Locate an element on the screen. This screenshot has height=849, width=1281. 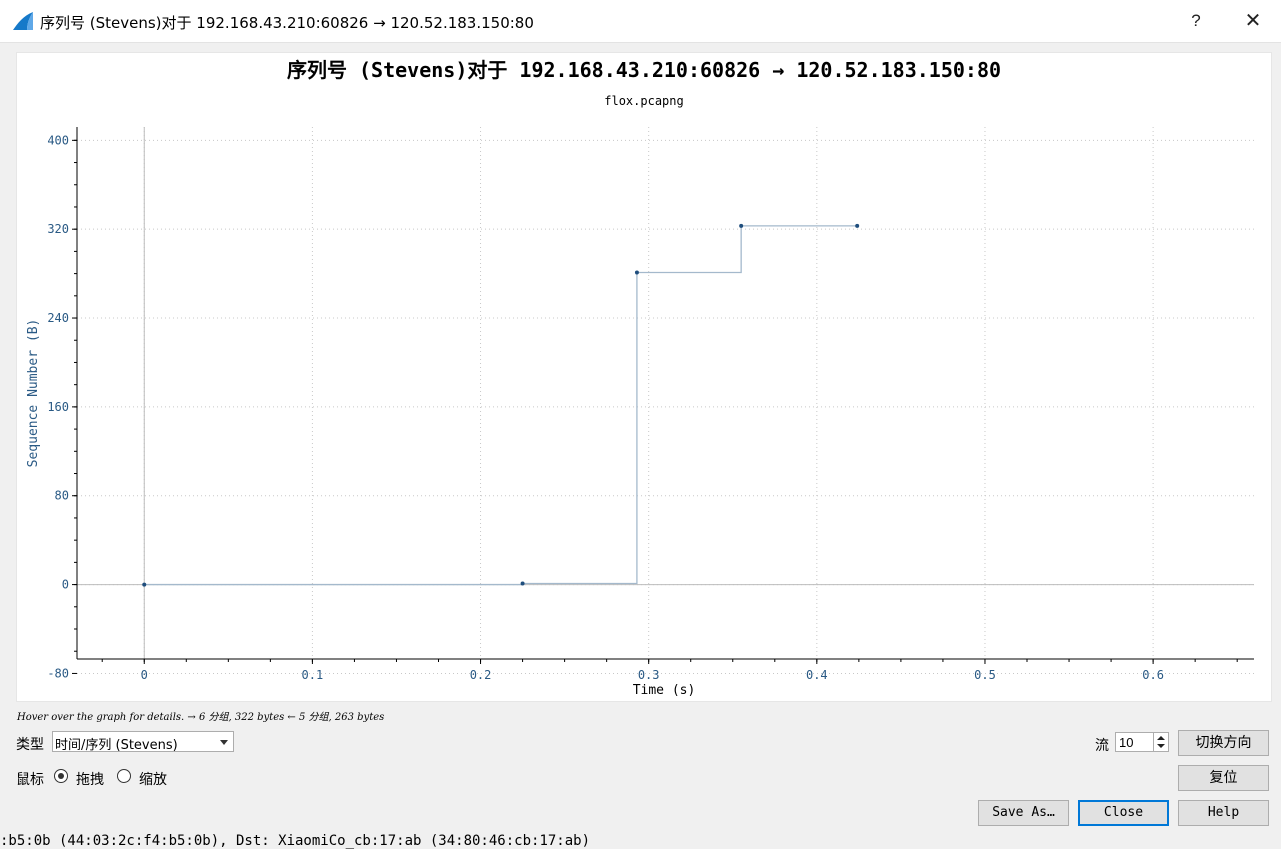
type-label: 类型 is located at coordinates (30, 745).